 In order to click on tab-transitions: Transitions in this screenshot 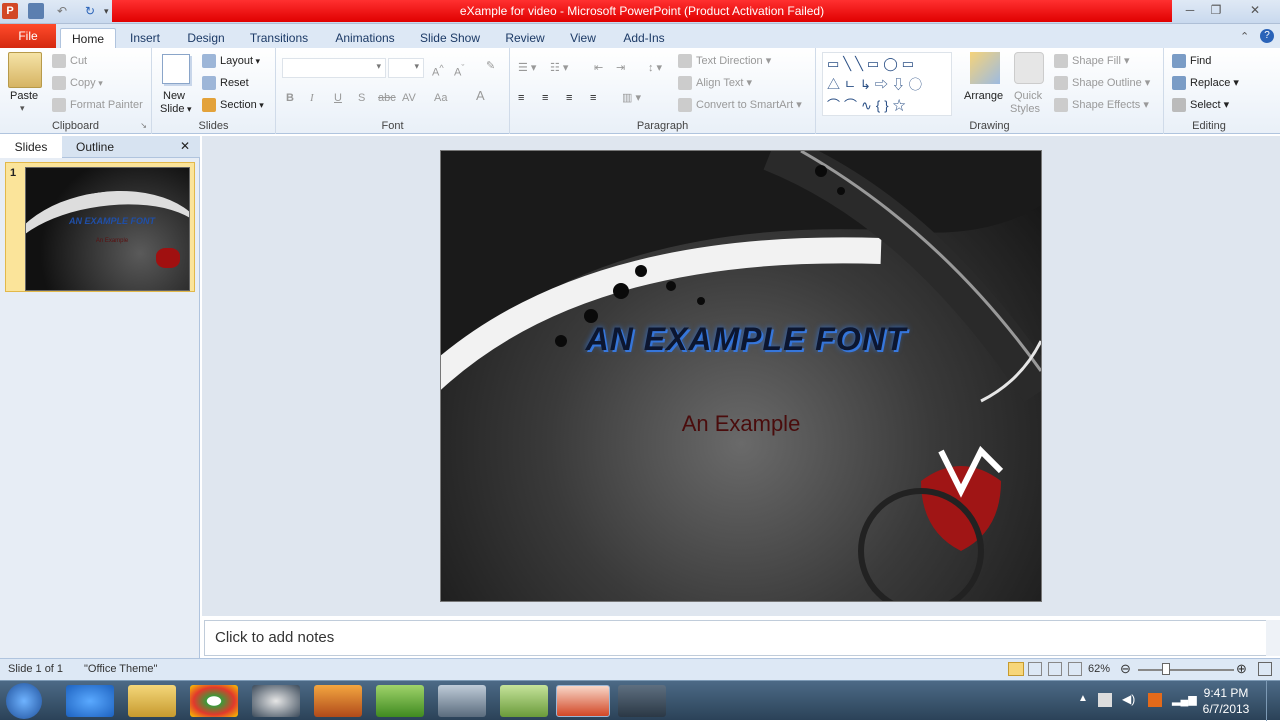, I will do `click(279, 38)`.